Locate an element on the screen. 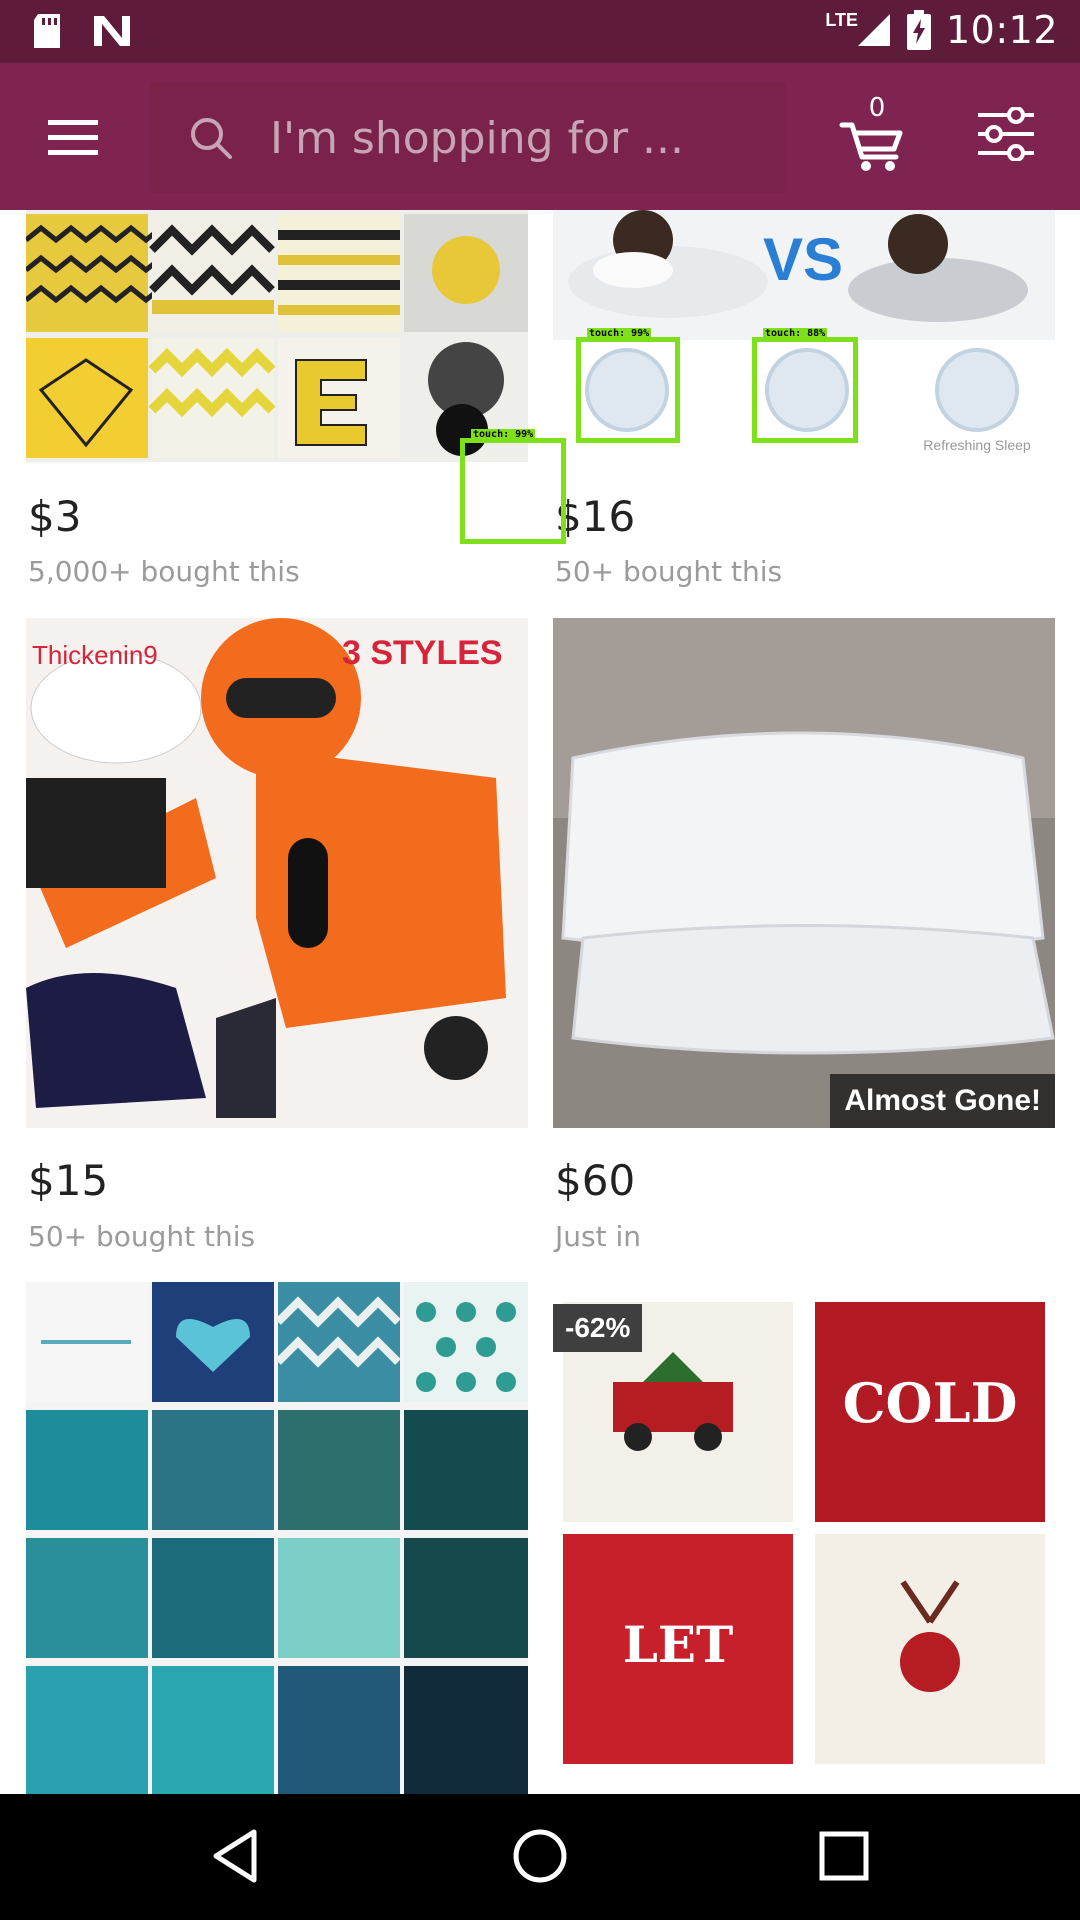 The image size is (1080, 1920). n-notification-icon is located at coordinates (112, 31).